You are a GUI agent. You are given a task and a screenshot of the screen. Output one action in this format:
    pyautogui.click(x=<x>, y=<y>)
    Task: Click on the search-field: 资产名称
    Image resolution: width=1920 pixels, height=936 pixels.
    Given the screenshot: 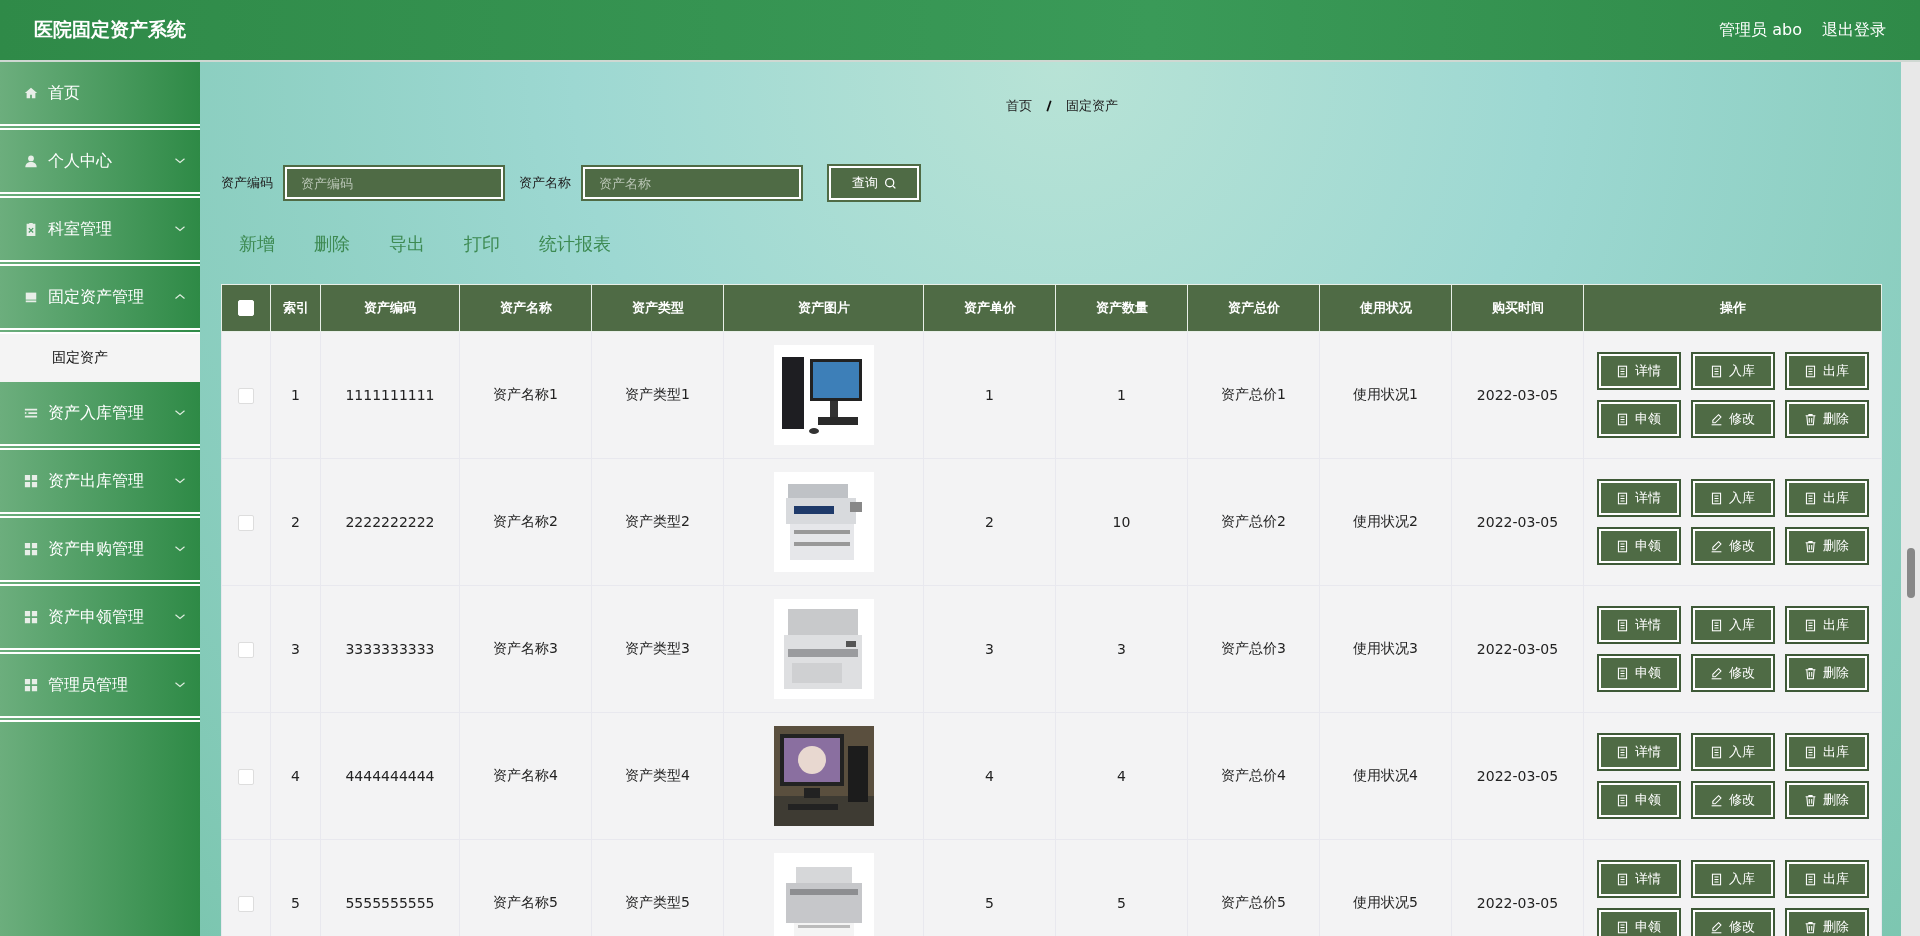 What is the action you would take?
    pyautogui.click(x=692, y=183)
    